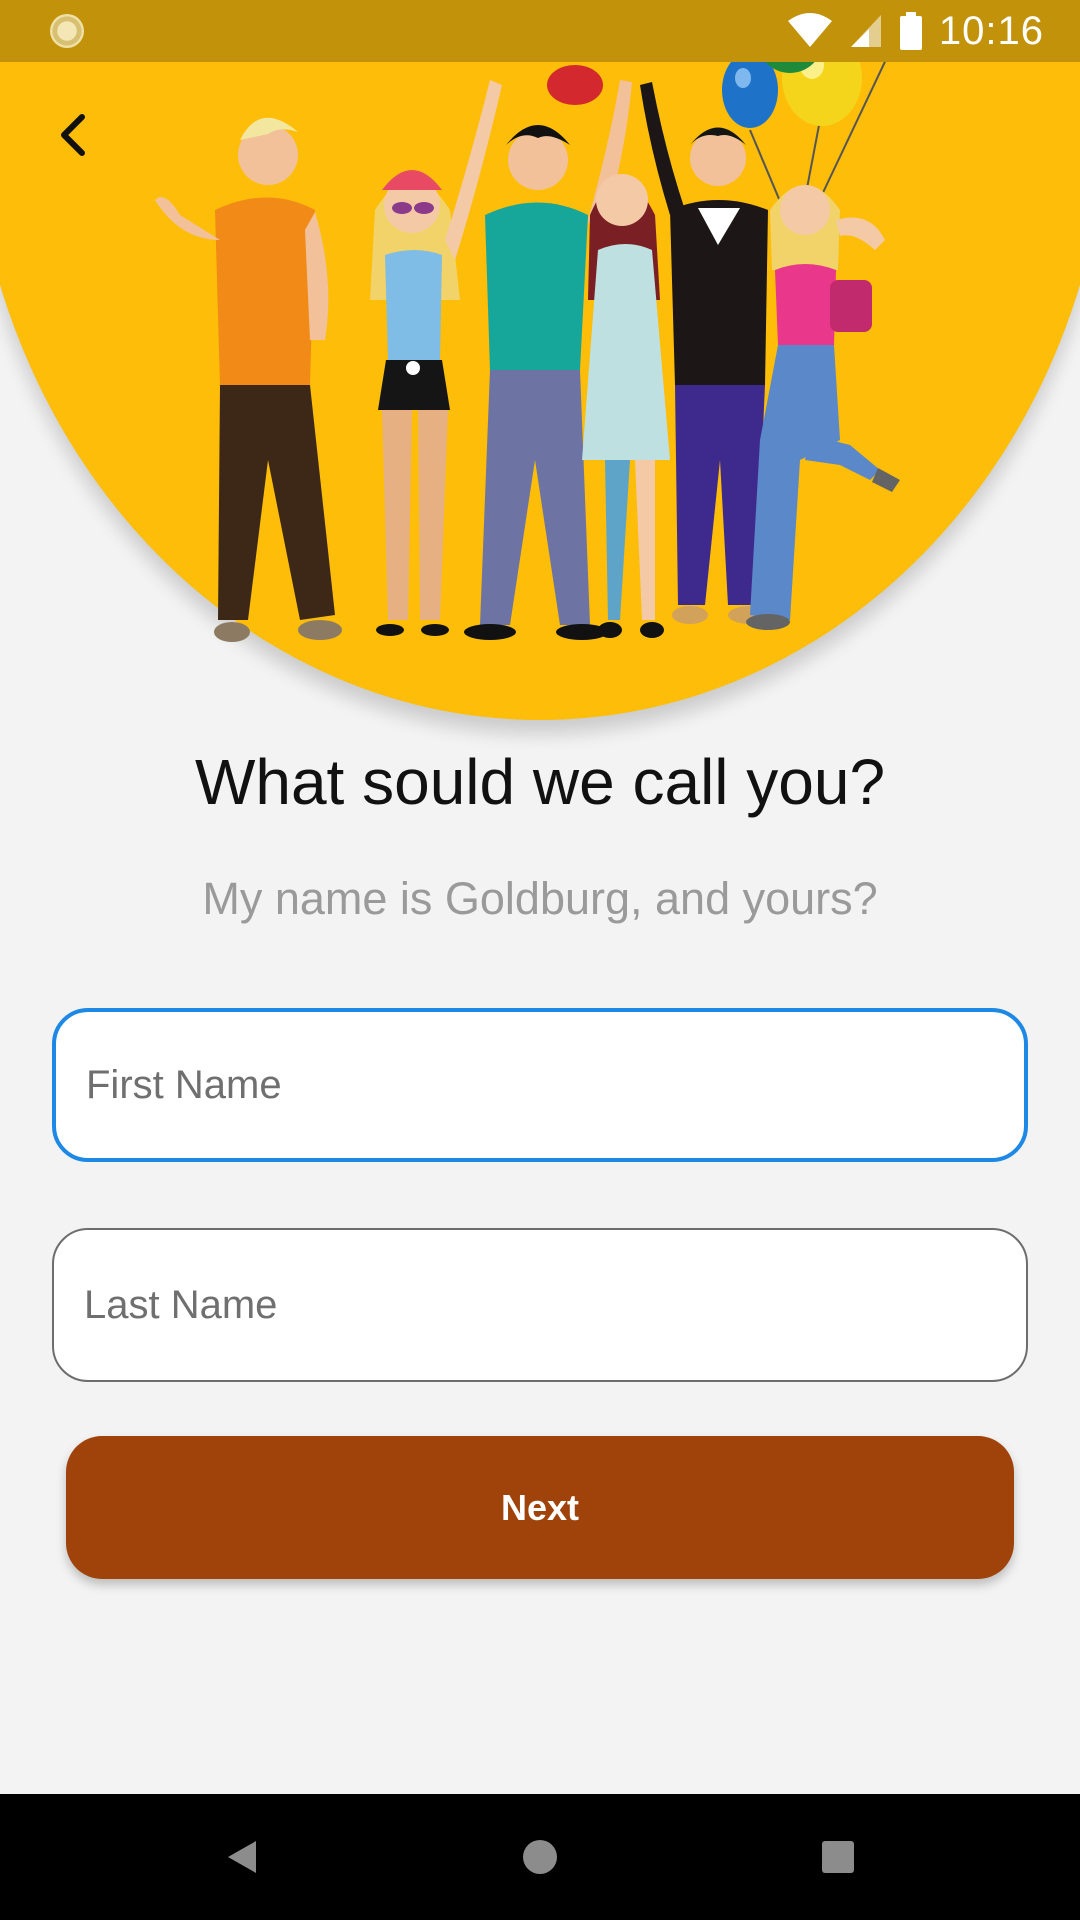 The width and height of the screenshot is (1080, 1920). Describe the element at coordinates (865, 31) in the screenshot. I see `signal-icon` at that location.